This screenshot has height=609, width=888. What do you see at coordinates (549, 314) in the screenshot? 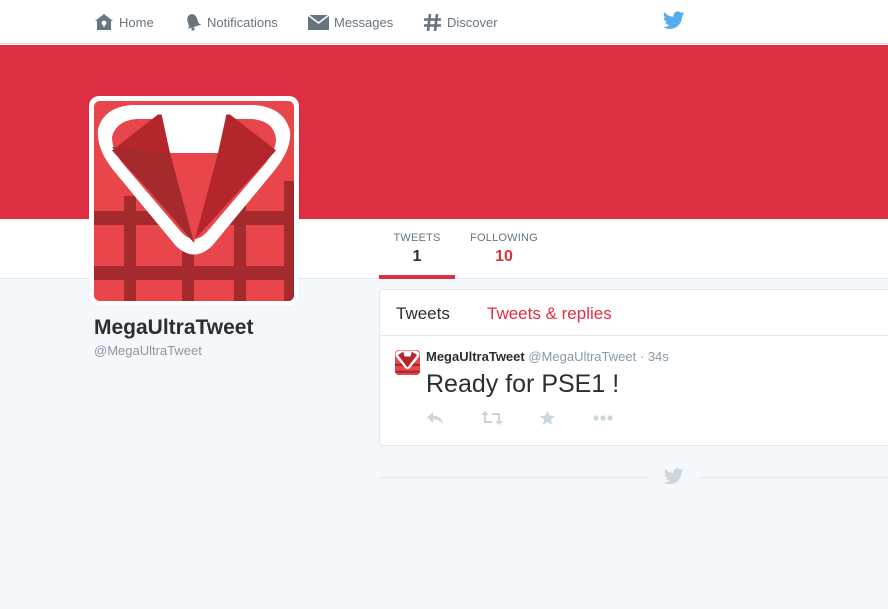
I see `tab-tweets-and-replies: Tweets & replies` at bounding box center [549, 314].